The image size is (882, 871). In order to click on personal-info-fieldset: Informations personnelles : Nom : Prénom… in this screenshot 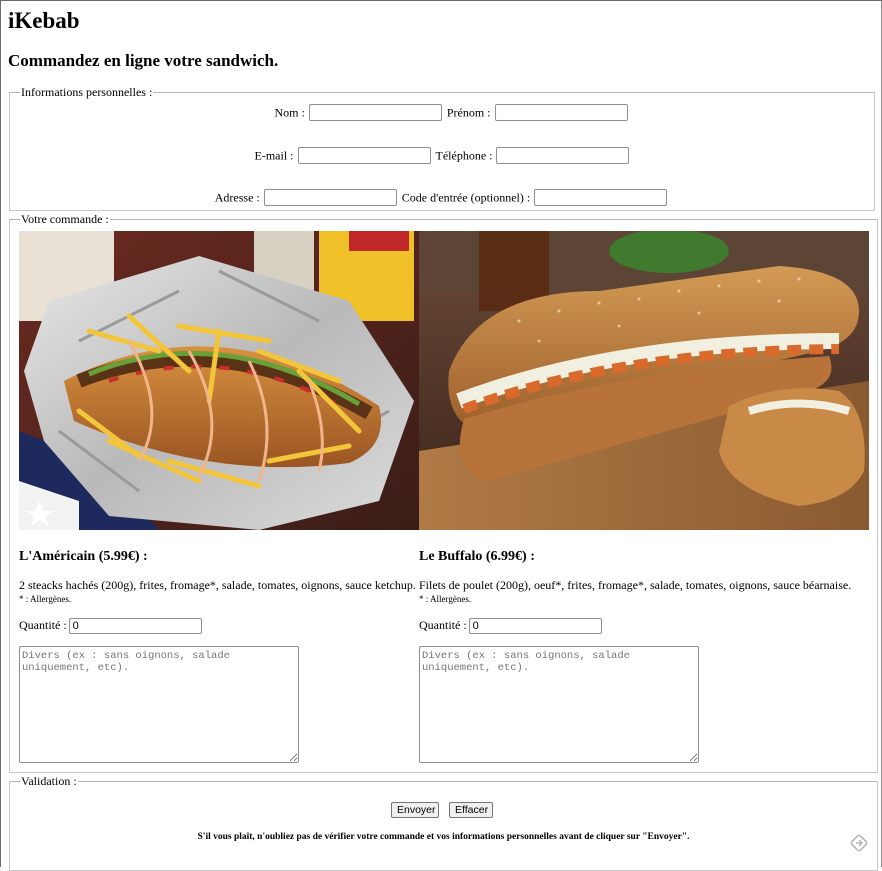, I will do `click(442, 148)`.